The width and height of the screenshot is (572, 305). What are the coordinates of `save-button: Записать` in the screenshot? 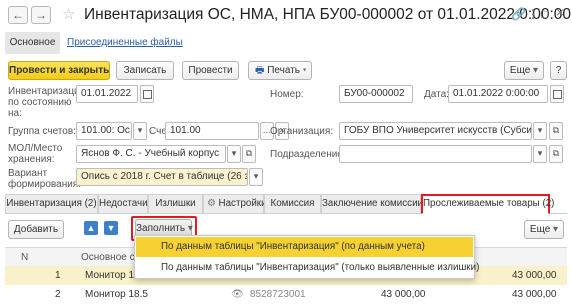 It's located at (145, 70).